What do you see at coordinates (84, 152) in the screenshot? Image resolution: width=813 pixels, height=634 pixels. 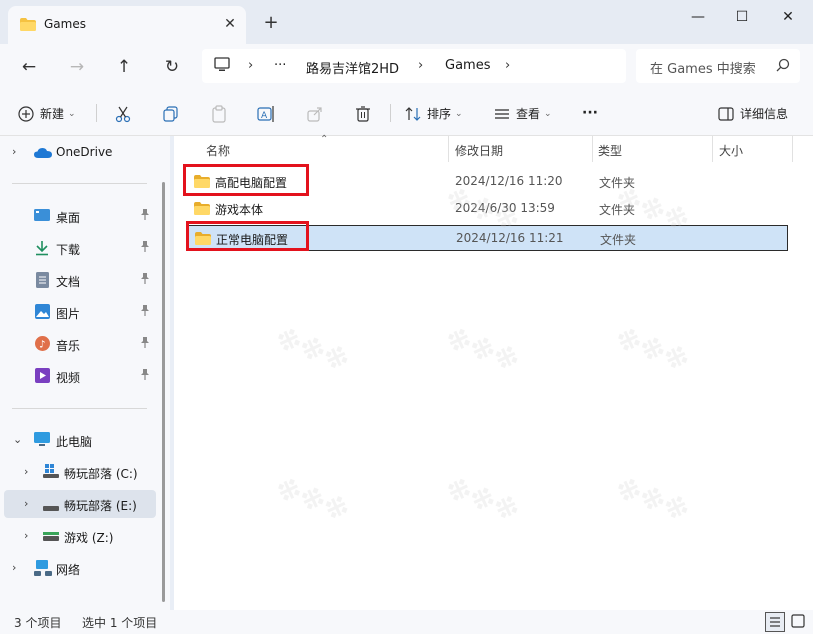 I see `sidebar-item-label: OneDrive` at bounding box center [84, 152].